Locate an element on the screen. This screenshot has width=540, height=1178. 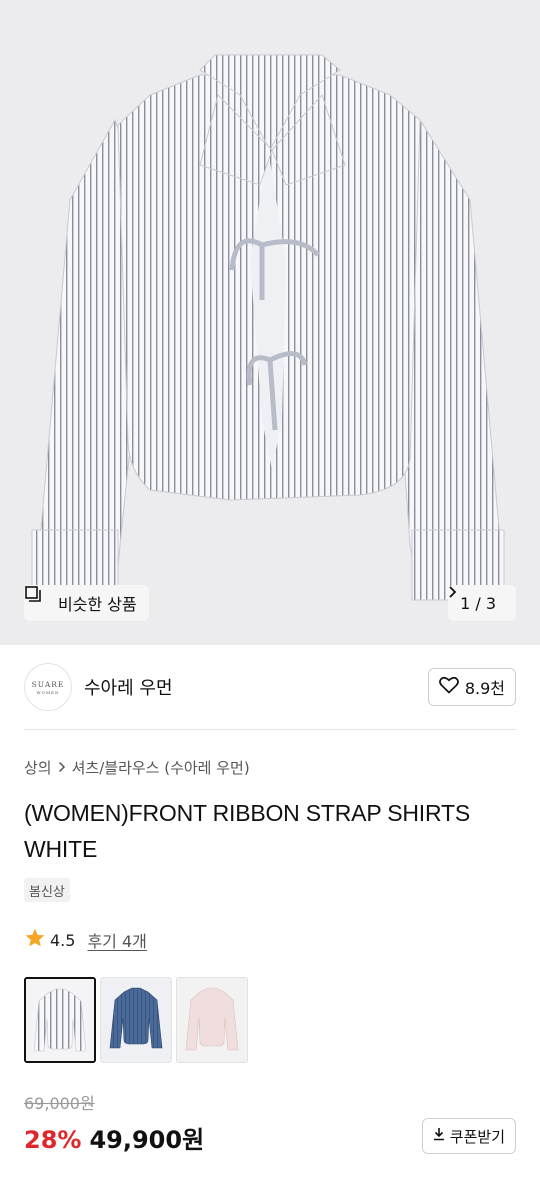
brand-row: SUARE WOMEN 수아레 우먼 8.9천 is located at coordinates (270, 687).